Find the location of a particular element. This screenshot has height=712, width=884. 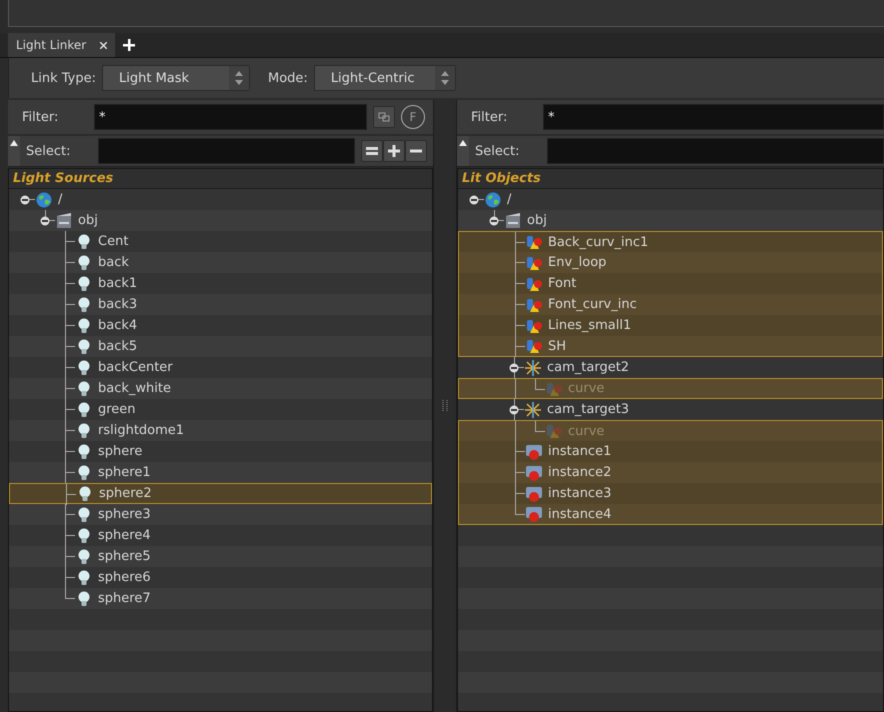

tree-row: sphere3 is located at coordinates (220, 514).